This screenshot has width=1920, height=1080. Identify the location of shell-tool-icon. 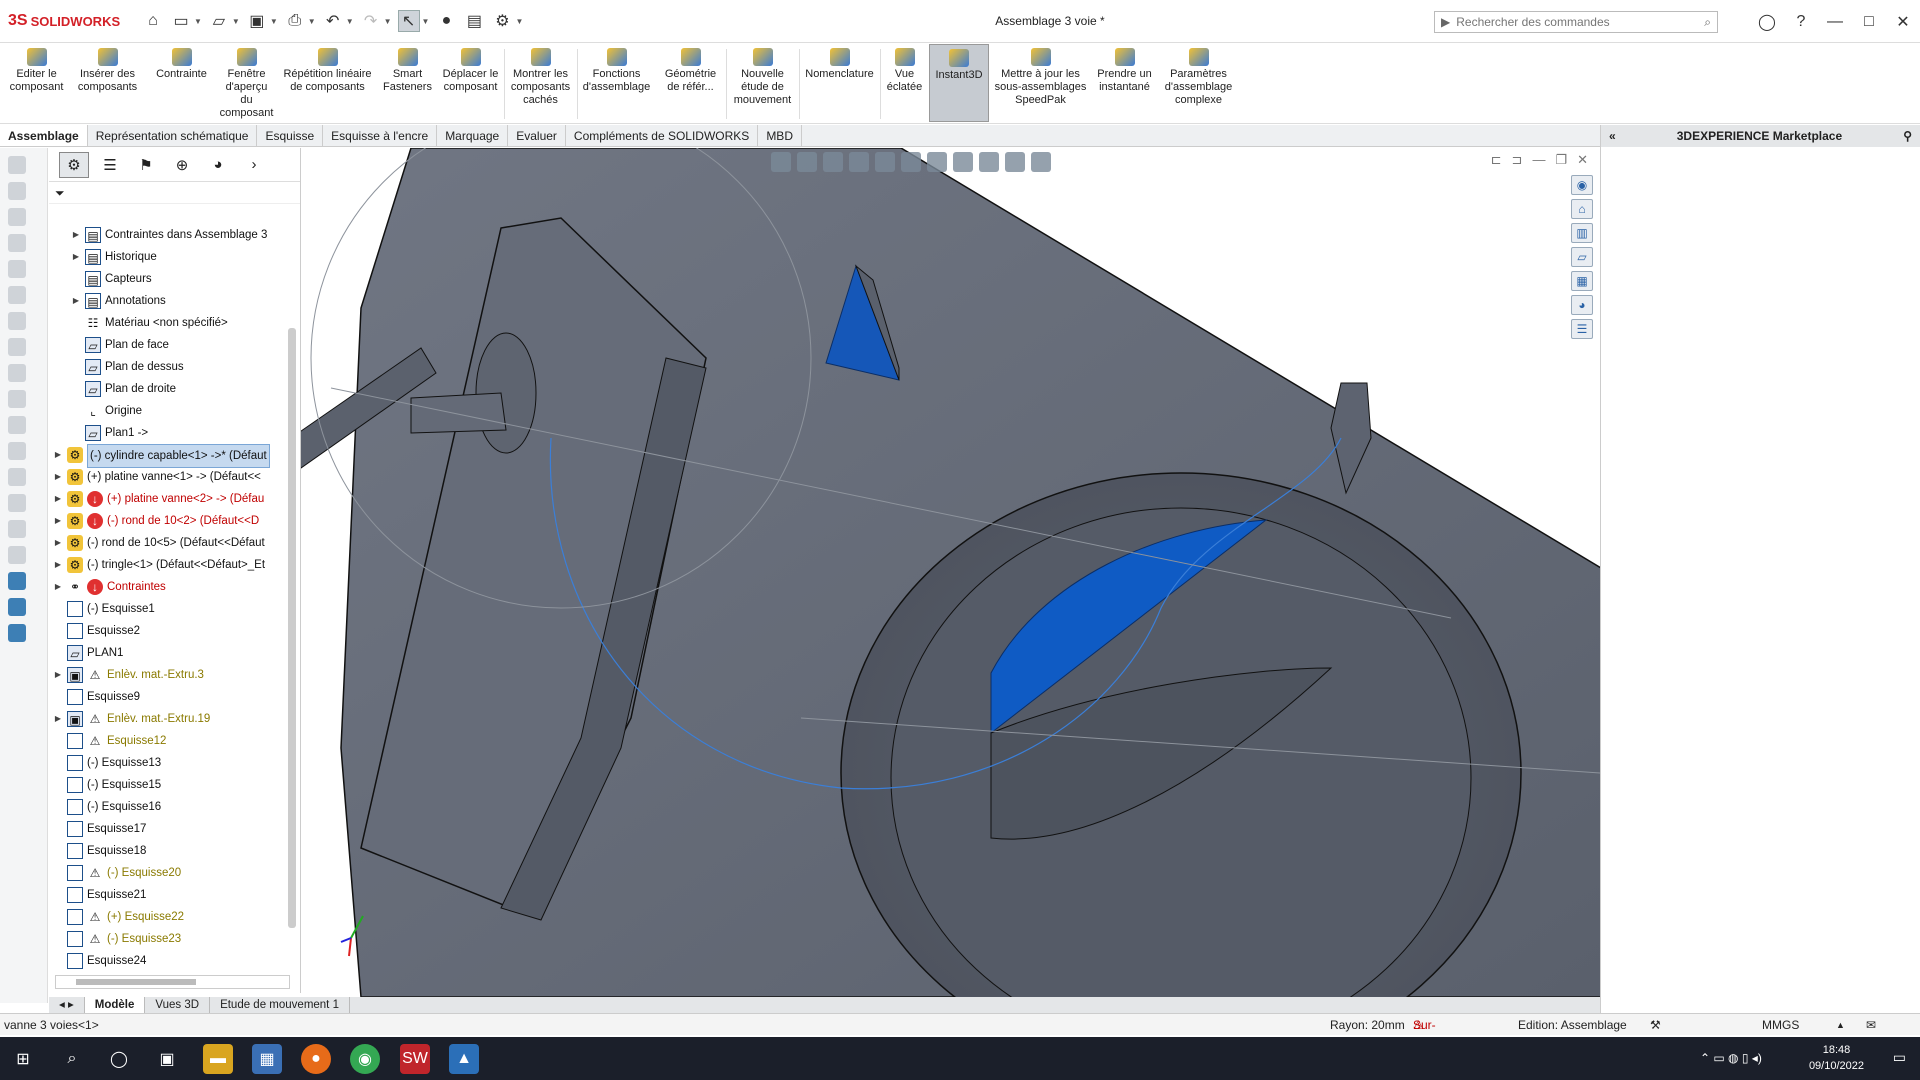
(17, 399).